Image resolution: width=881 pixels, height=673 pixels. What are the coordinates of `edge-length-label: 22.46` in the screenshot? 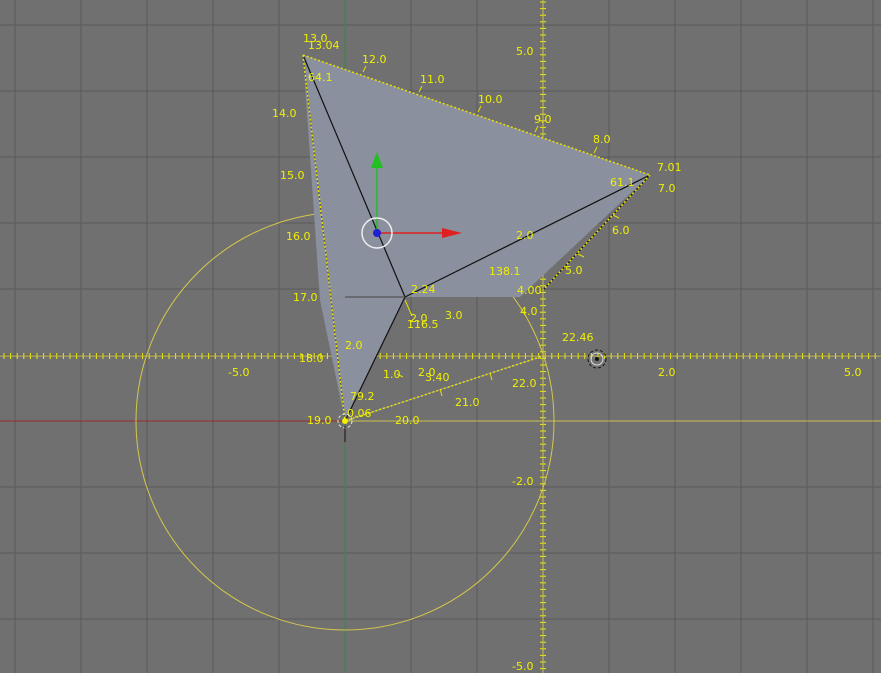 It's located at (578, 337).